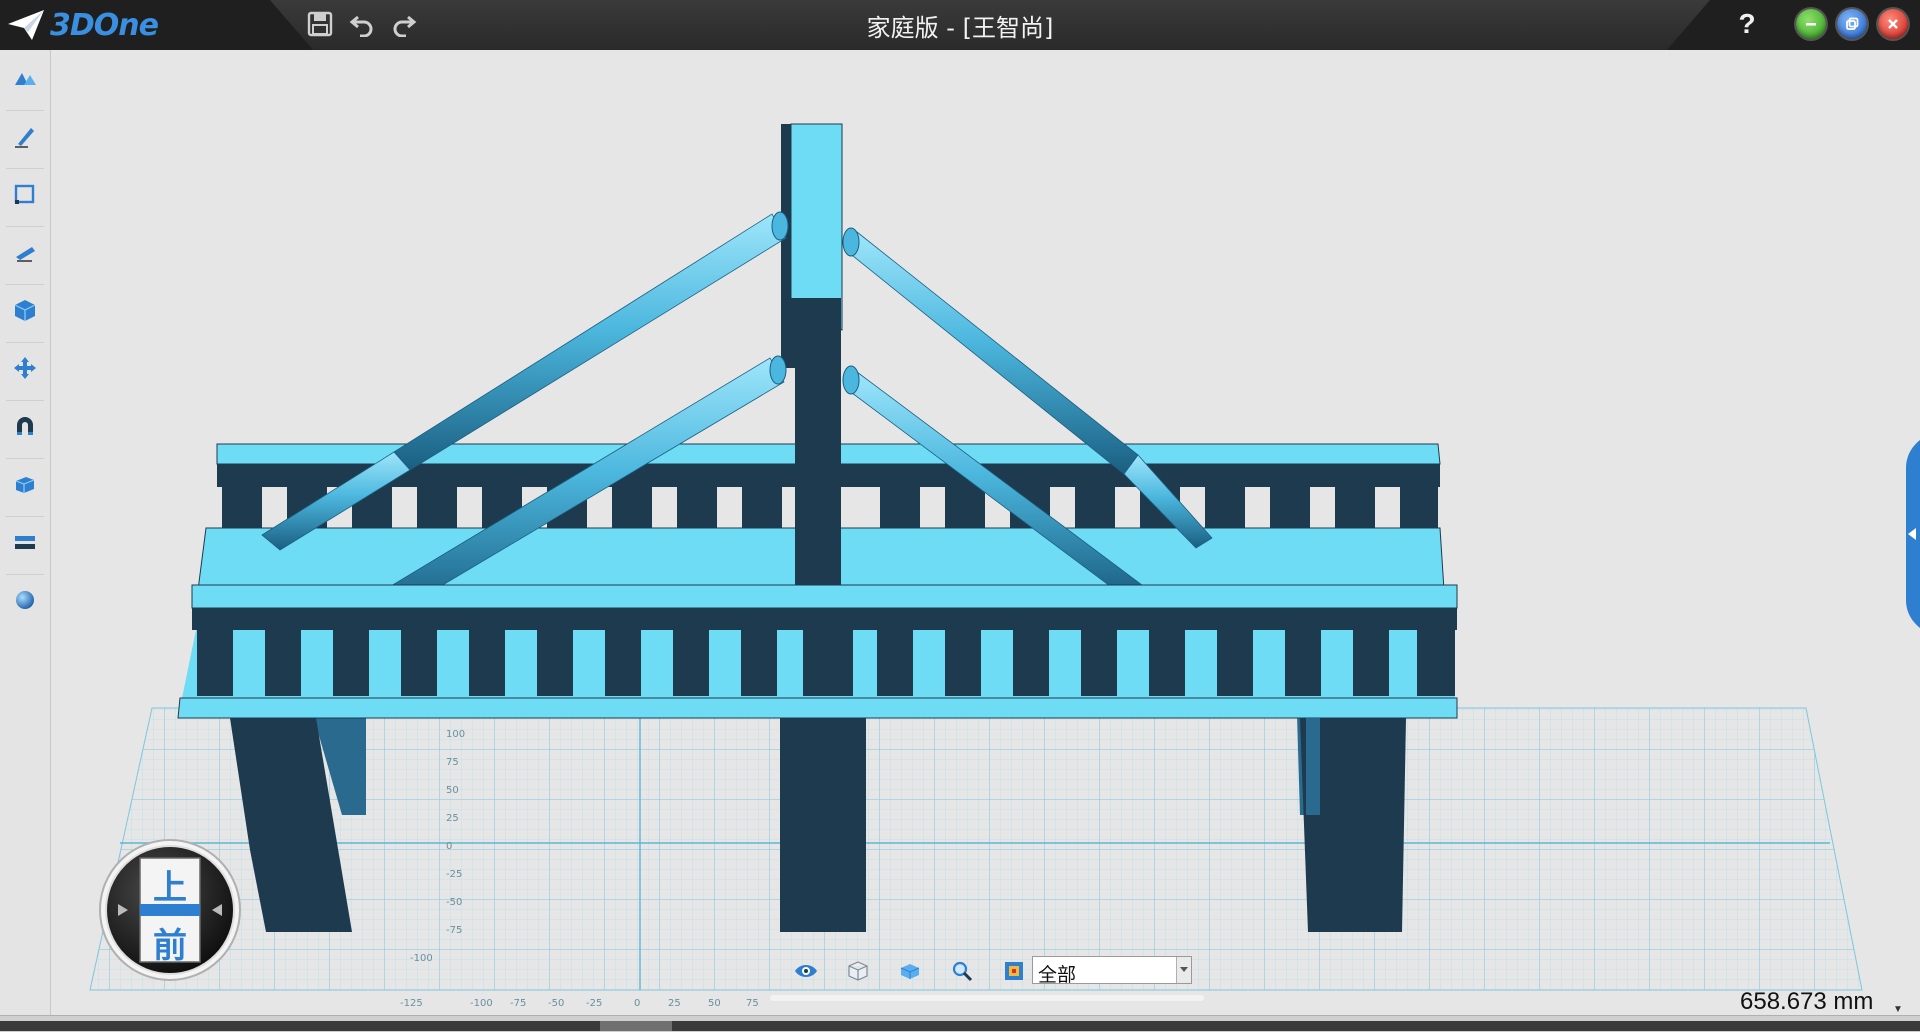 The image size is (1920, 1032). What do you see at coordinates (674, 1003) in the screenshot?
I see `grid-x-label: 25` at bounding box center [674, 1003].